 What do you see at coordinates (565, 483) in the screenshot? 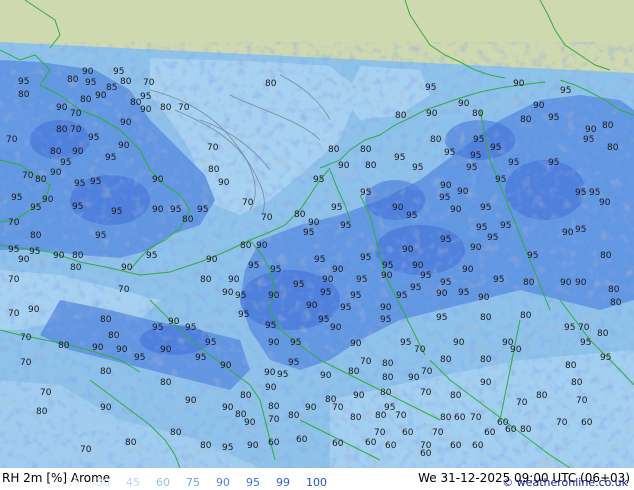
I see `credit-link: © weatheronline.co.uk` at bounding box center [565, 483].